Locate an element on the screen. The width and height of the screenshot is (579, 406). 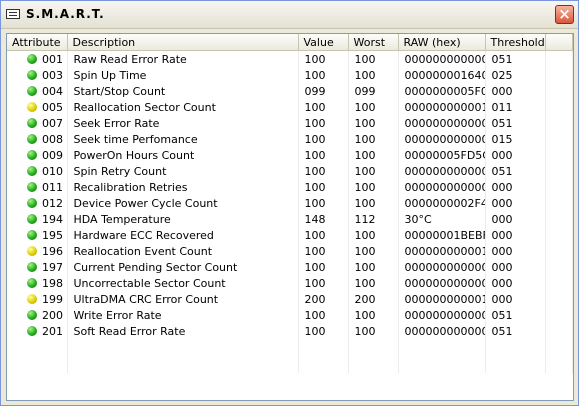
column-header-value: Value is located at coordinates (323, 42).